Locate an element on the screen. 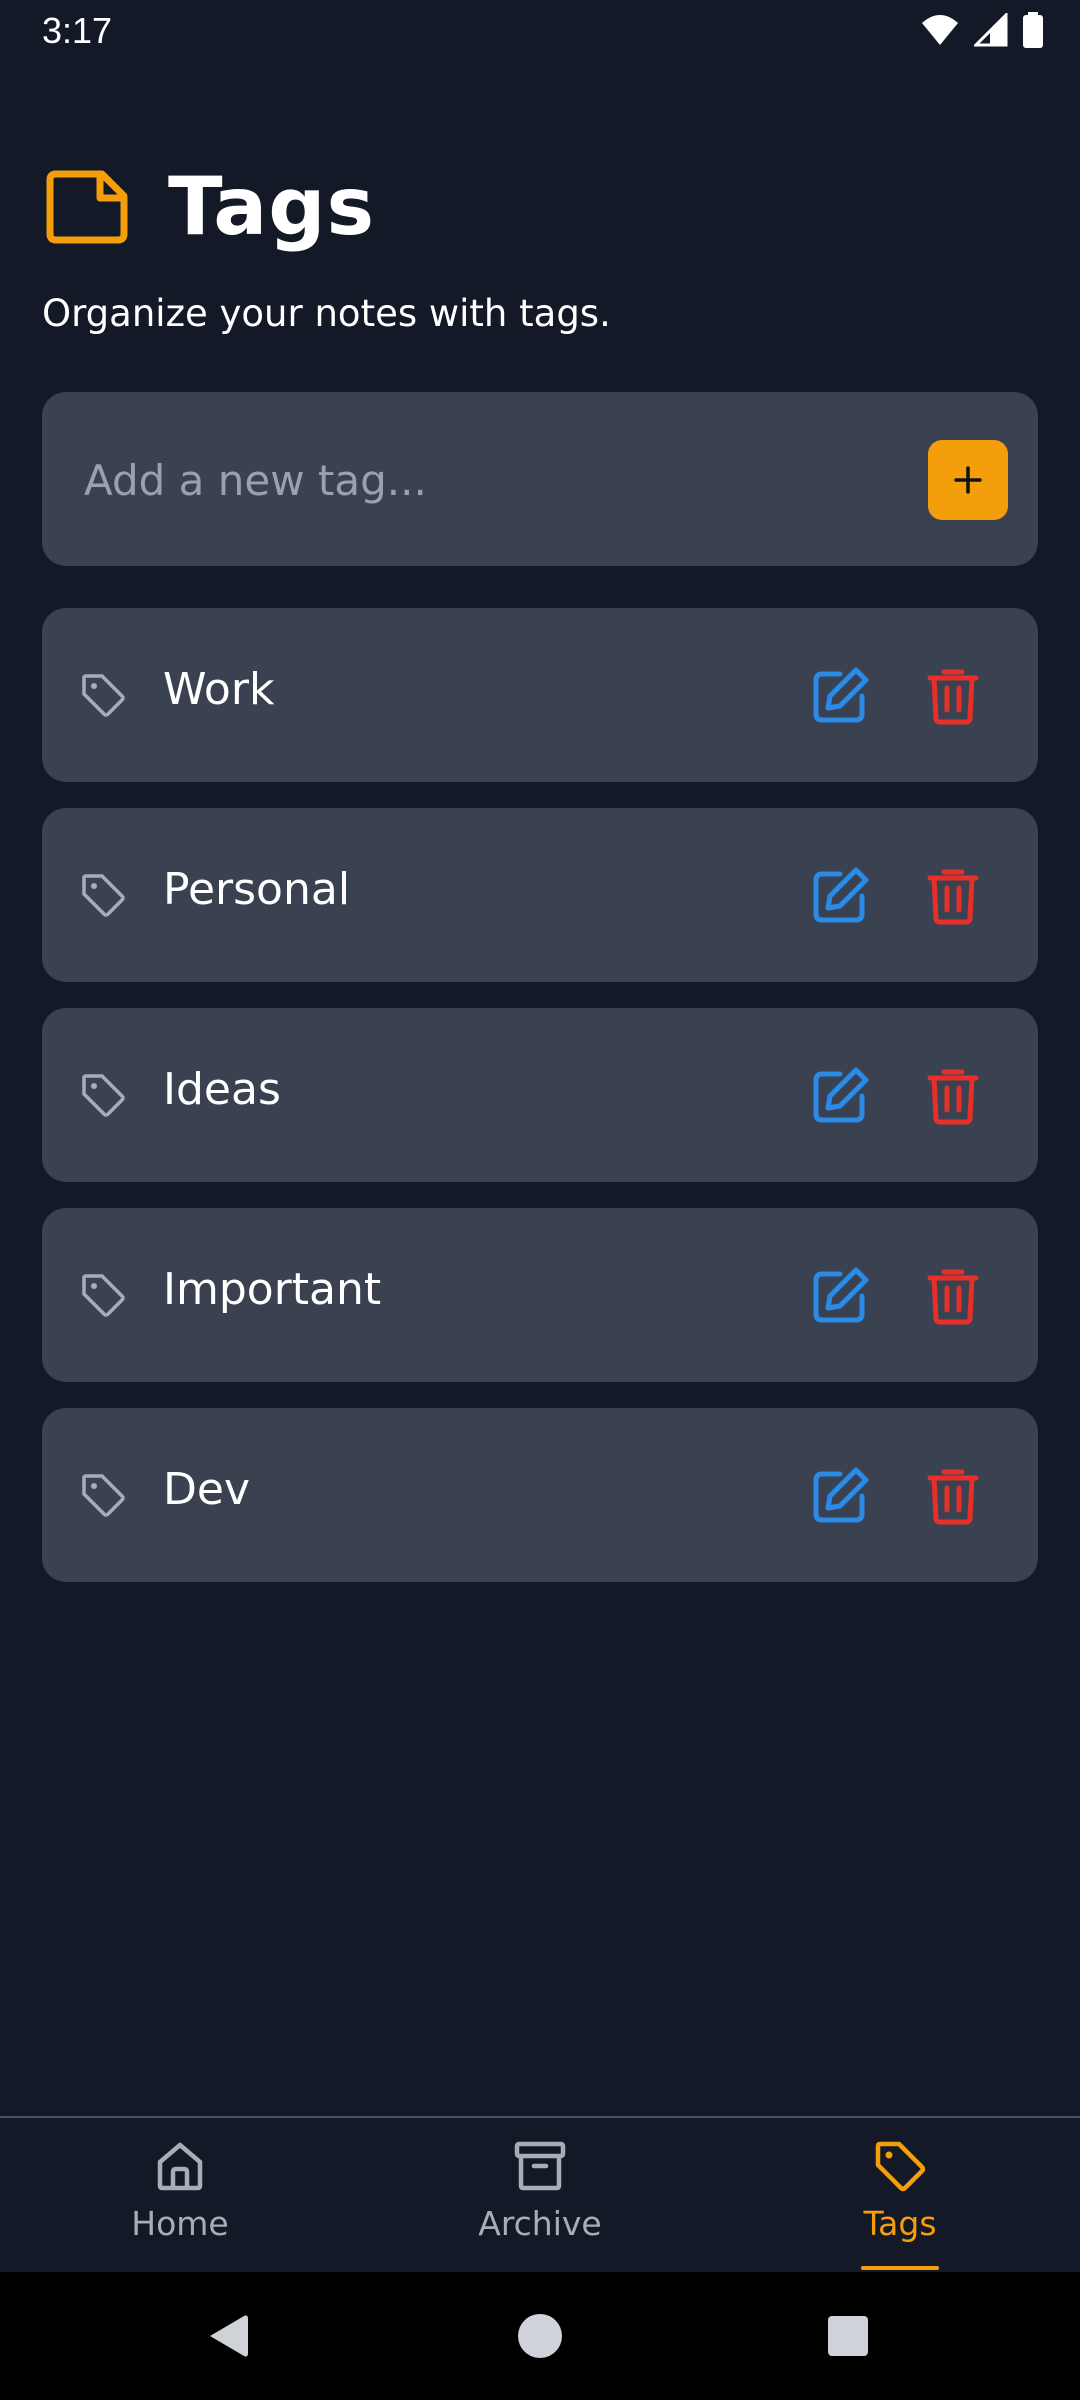  system-nav-bar is located at coordinates (540, 2336).